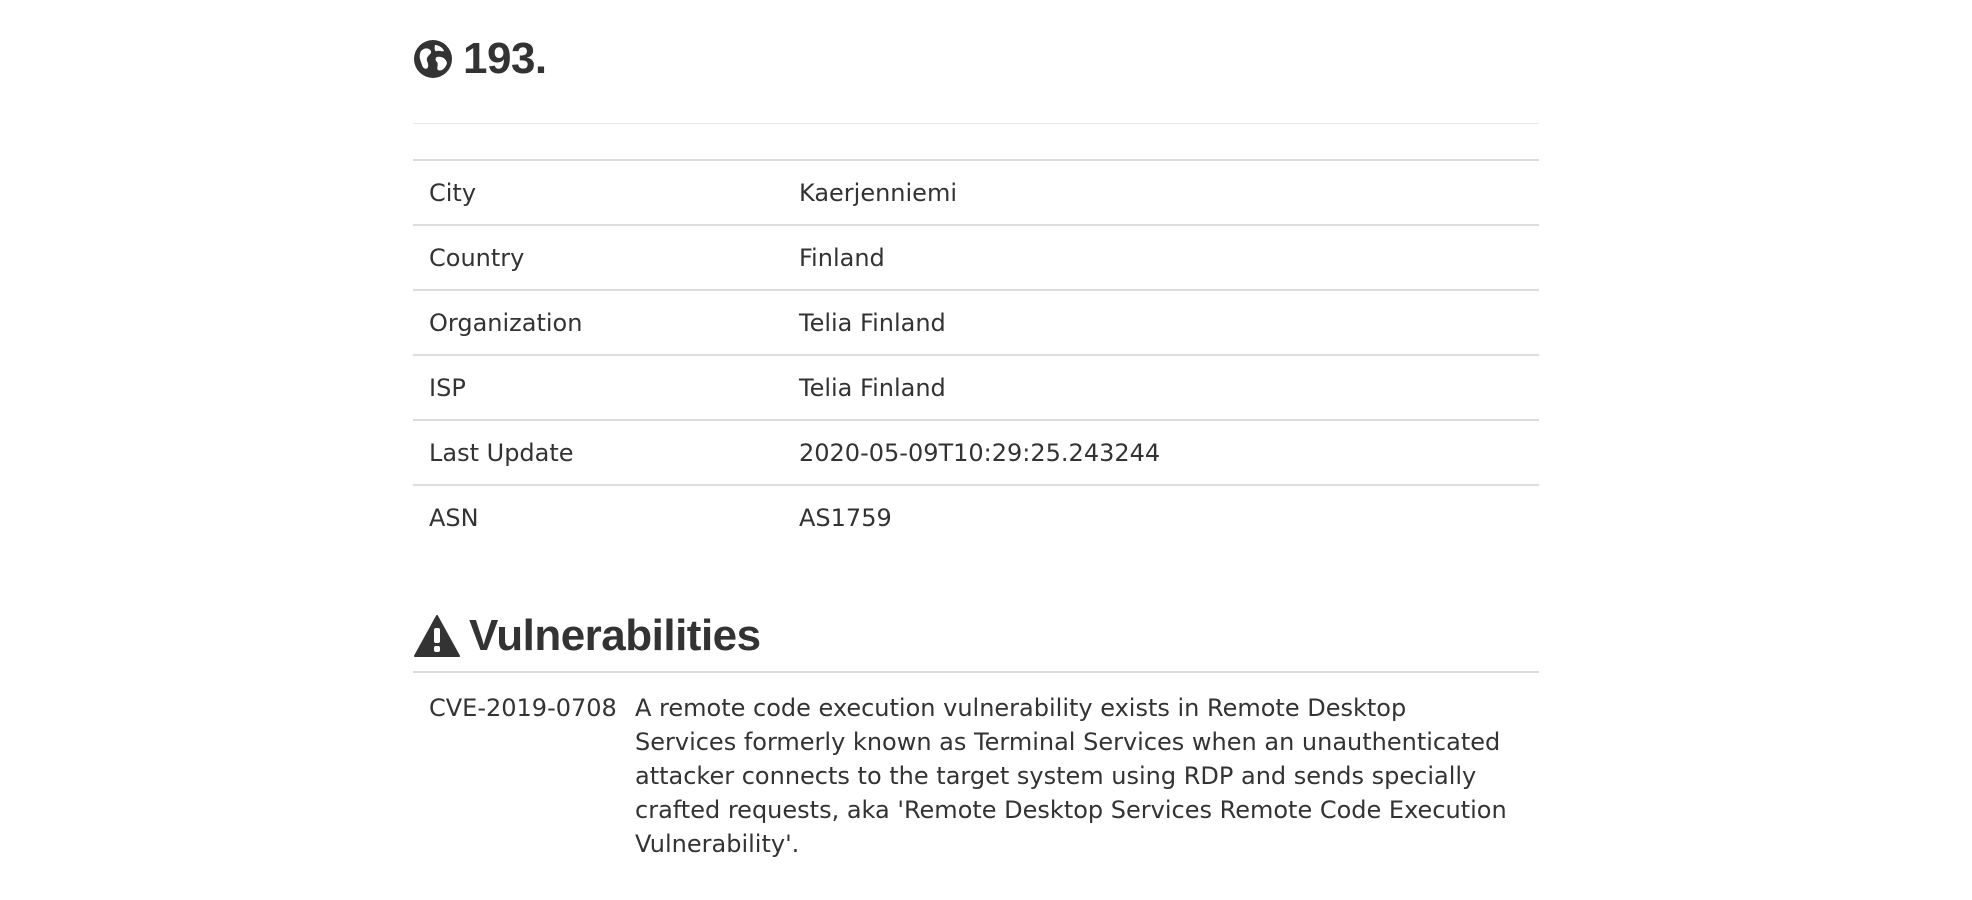 This screenshot has width=1972, height=900. I want to click on section-title: Vulnerabilities, so click(615, 635).